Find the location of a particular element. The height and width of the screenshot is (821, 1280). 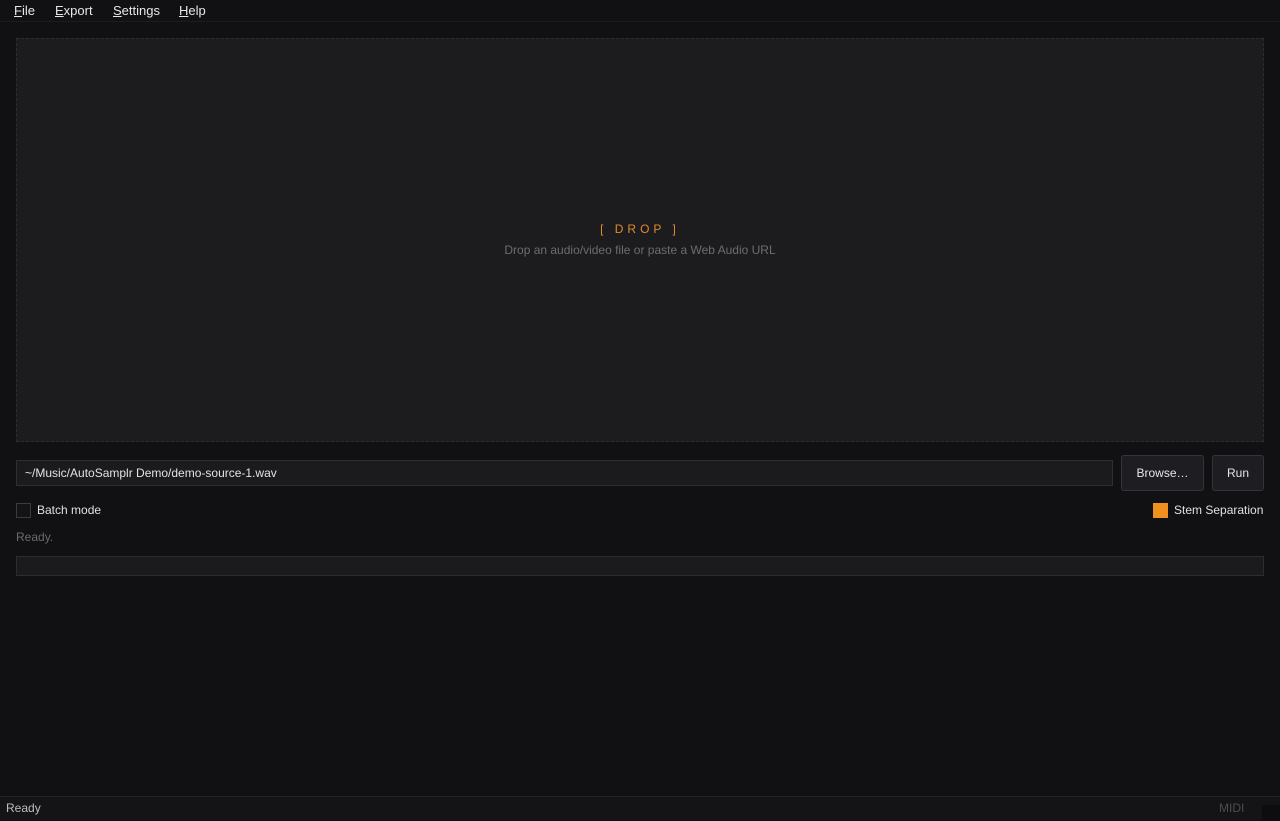

batch-mode-label: Batch mode is located at coordinates (69, 510).